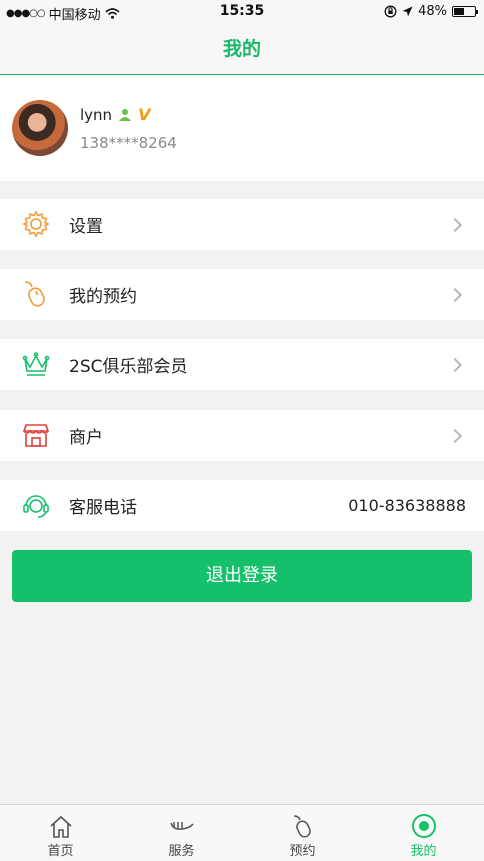 The image size is (484, 861). Describe the element at coordinates (60, 826) in the screenshot. I see `home-icon` at that location.